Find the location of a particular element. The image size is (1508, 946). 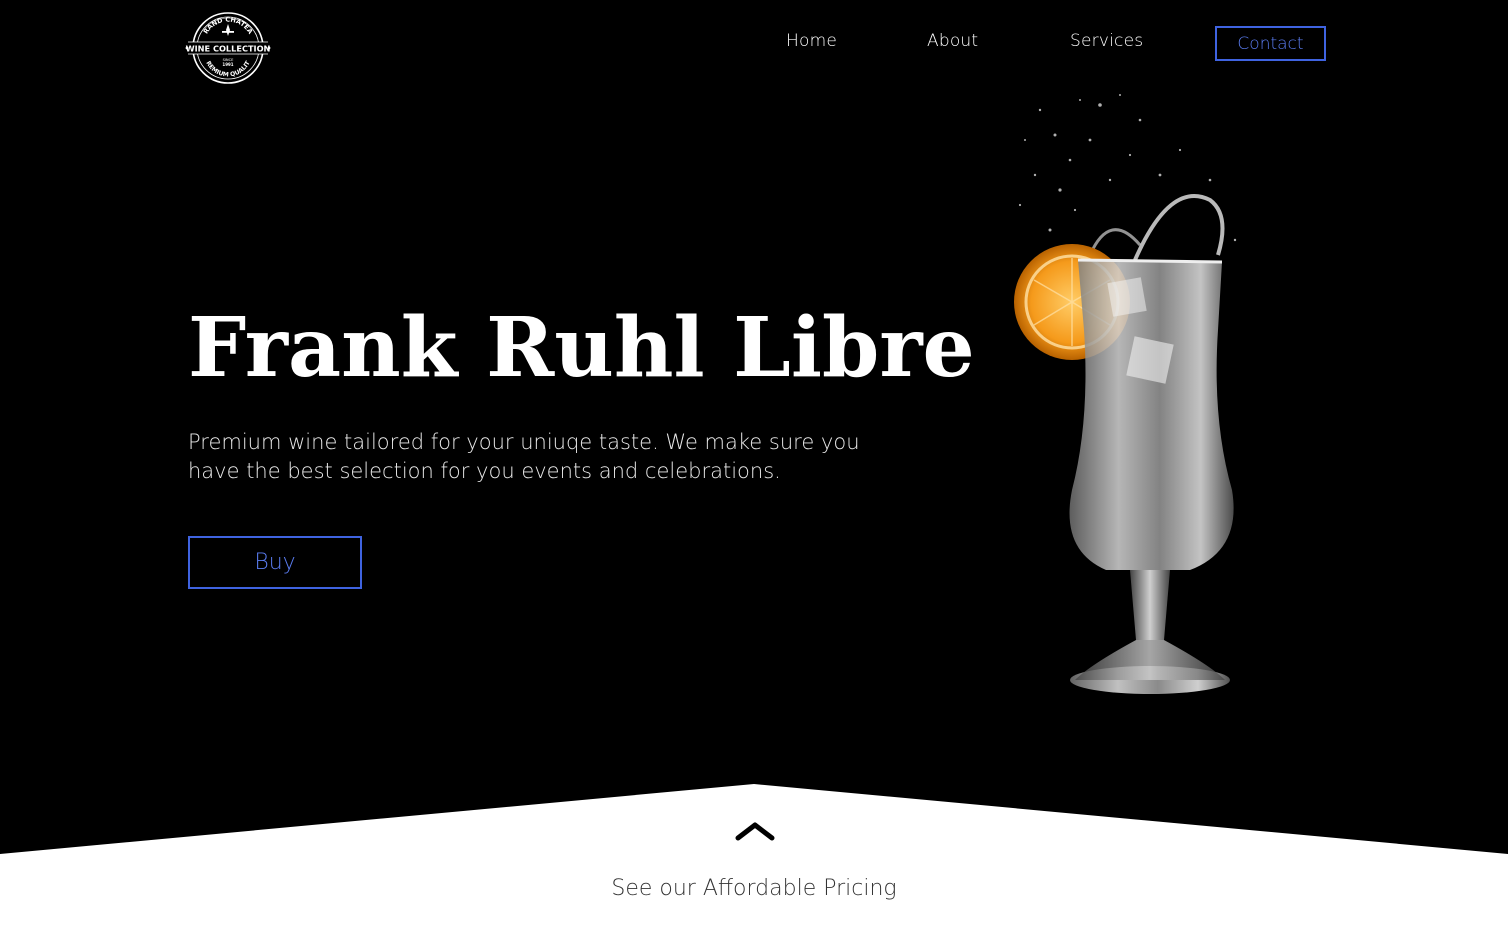

buy-button: Buy is located at coordinates (275, 562).